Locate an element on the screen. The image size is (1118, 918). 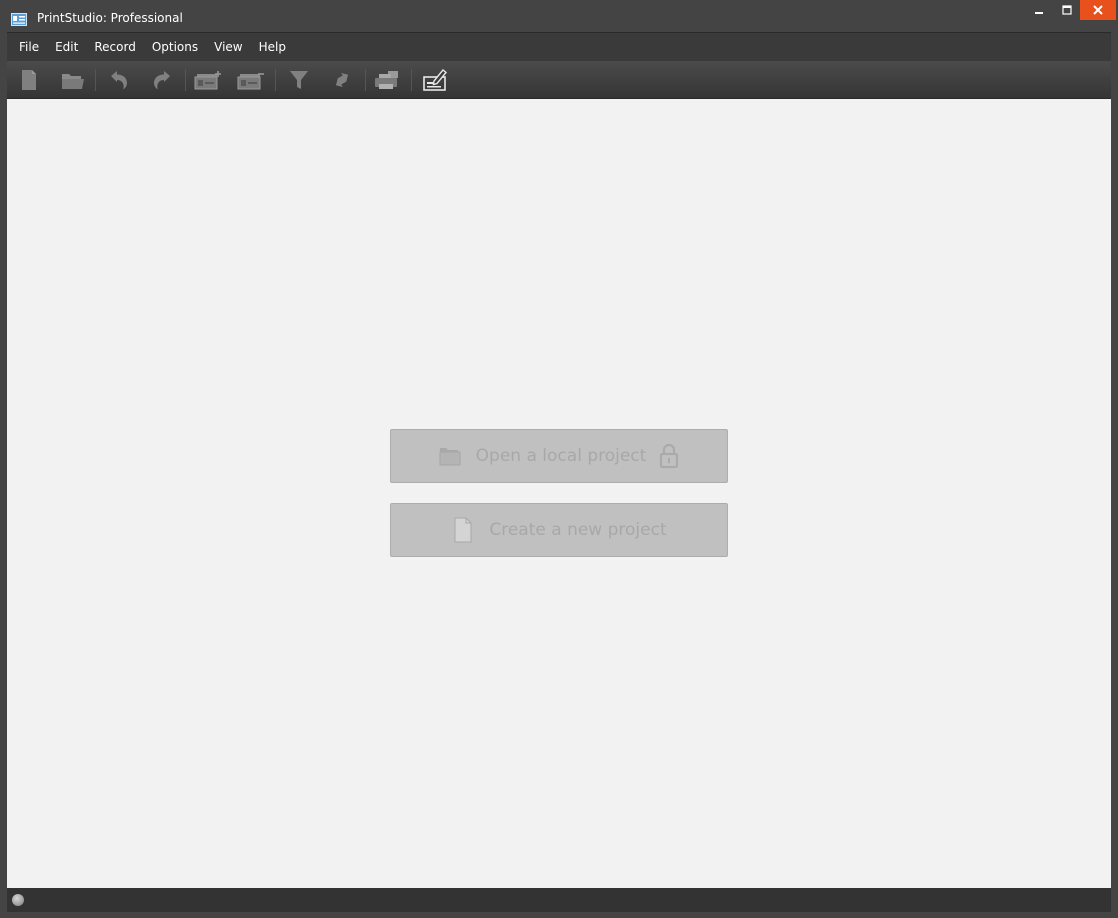
menu-options: Options is located at coordinates (175, 47).